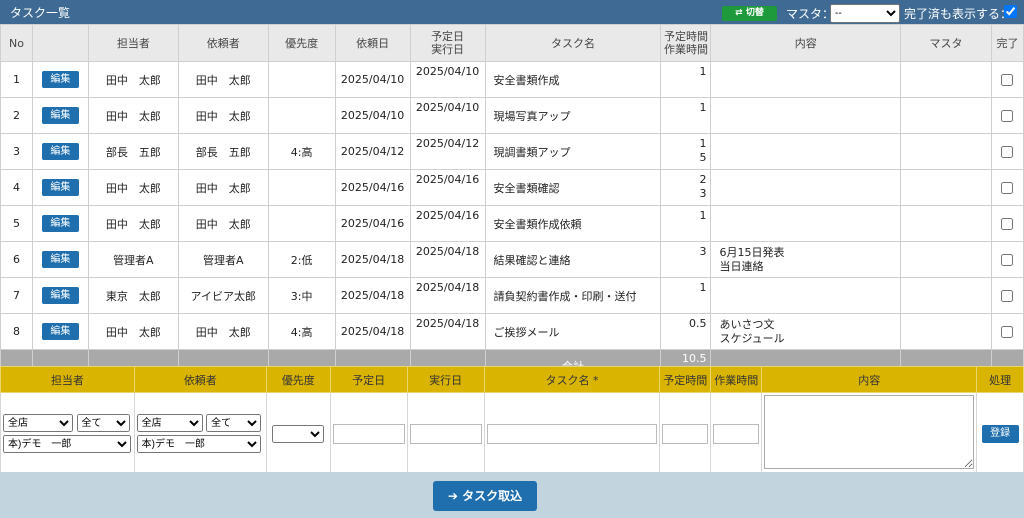  I want to click on switch-button: ⇄ 切替, so click(749, 13).